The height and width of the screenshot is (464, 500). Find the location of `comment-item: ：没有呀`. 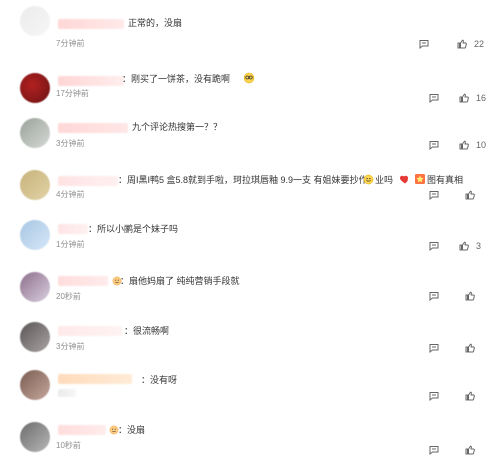

comment-item: ：没有呀 is located at coordinates (250, 389).